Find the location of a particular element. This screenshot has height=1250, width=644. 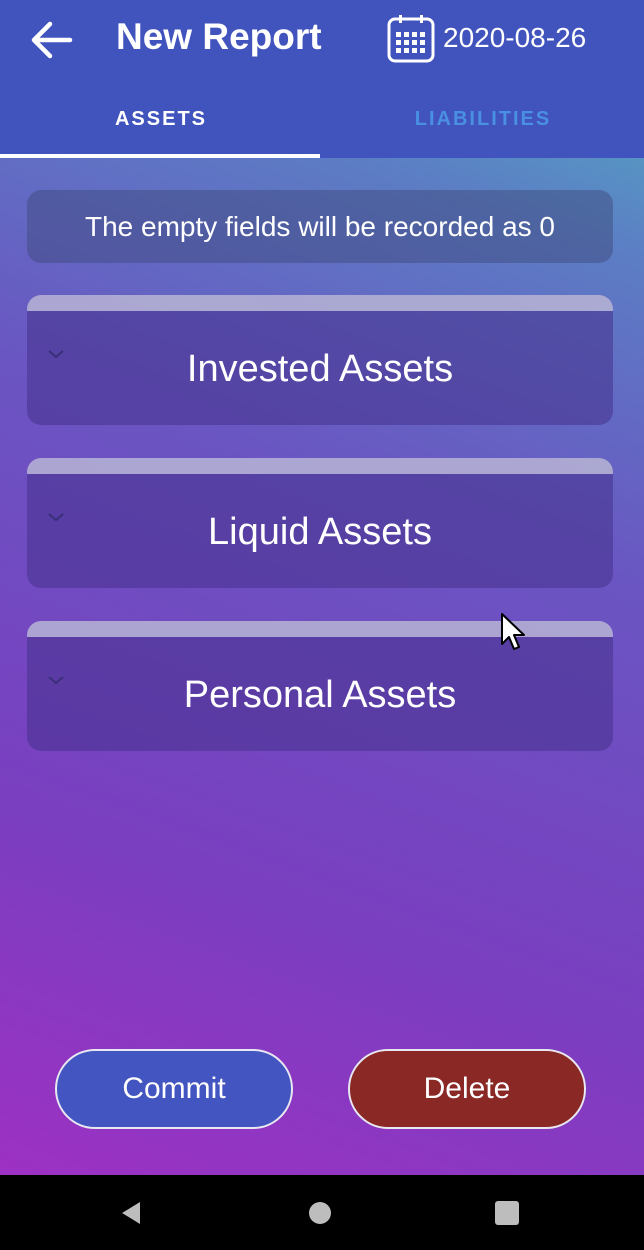

section-label: Liquid Assets is located at coordinates (320, 532).